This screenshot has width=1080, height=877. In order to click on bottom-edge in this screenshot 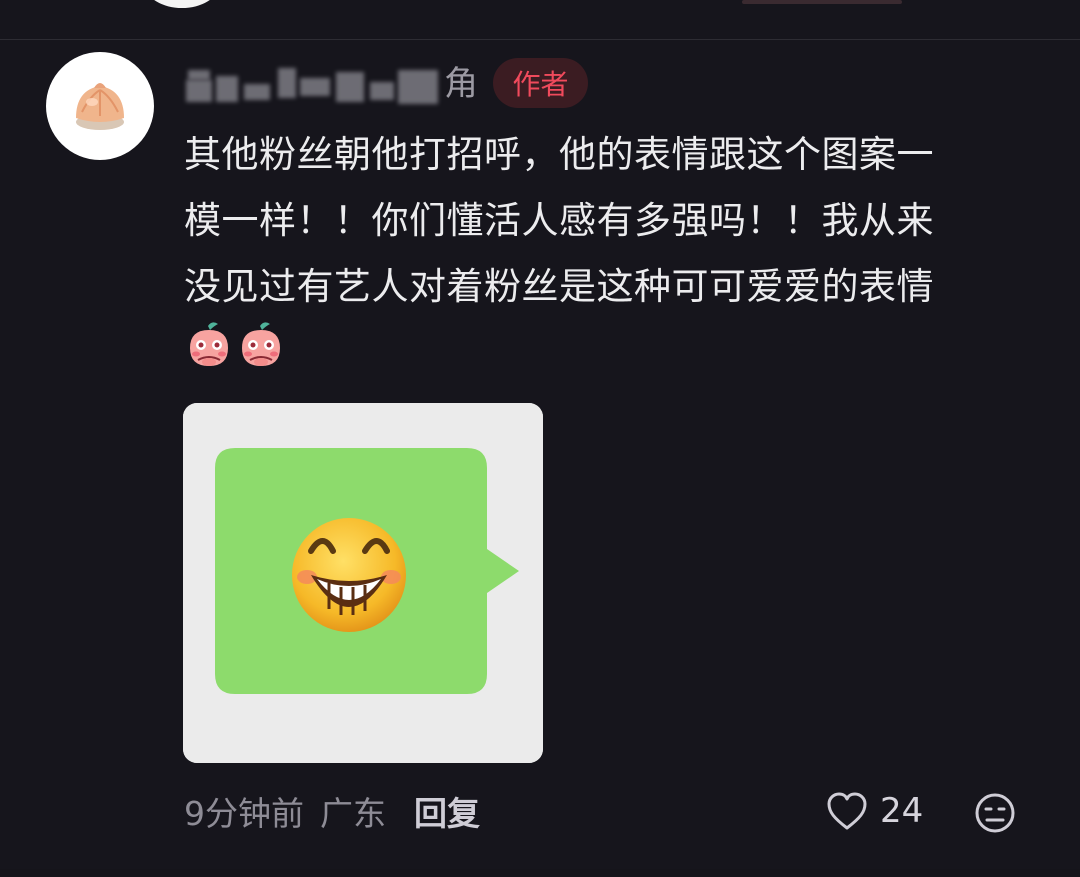, I will do `click(540, 873)`.